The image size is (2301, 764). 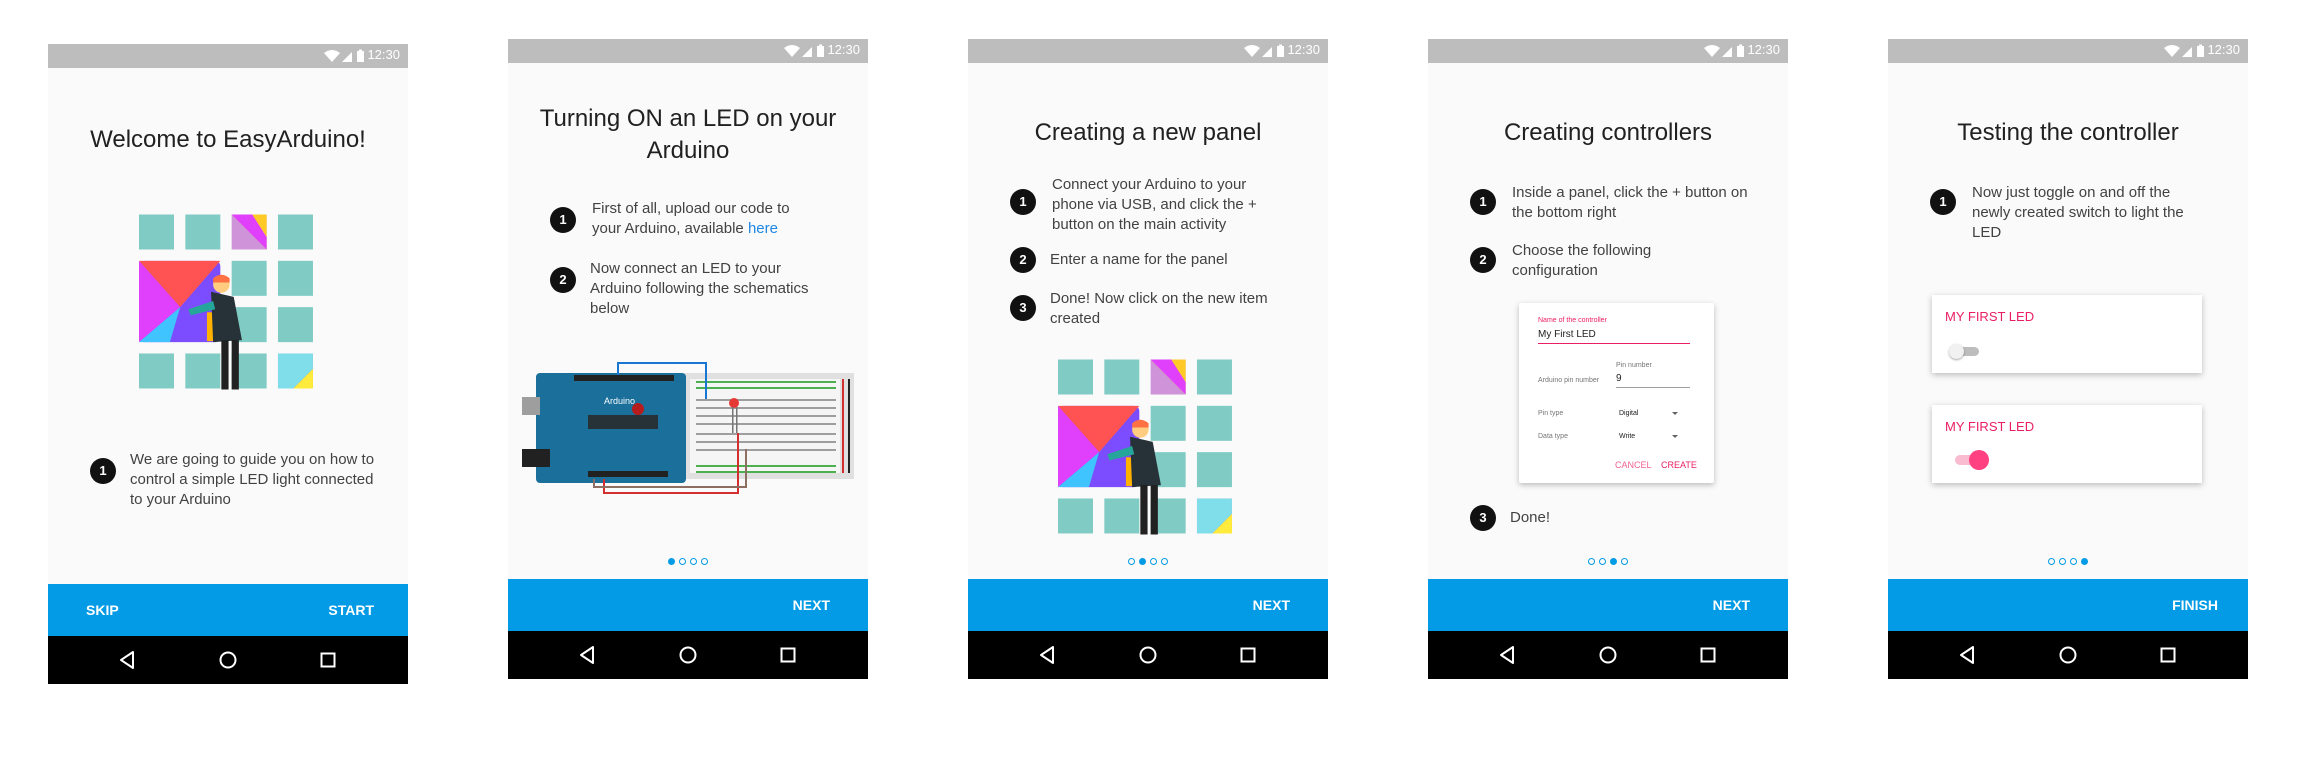 I want to click on controller-name-label: Name of the controller, so click(x=1572, y=320).